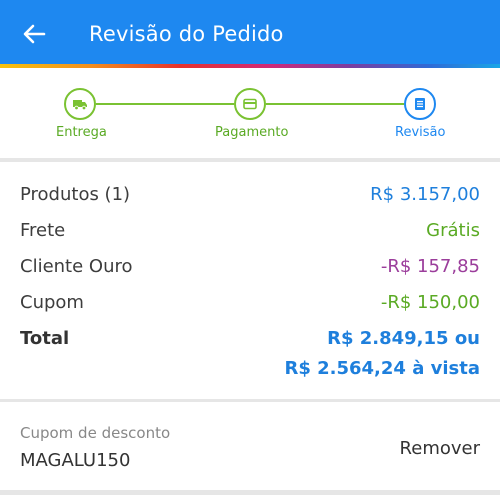 This screenshot has height=495, width=500. I want to click on arrow-left-icon, so click(34, 34).